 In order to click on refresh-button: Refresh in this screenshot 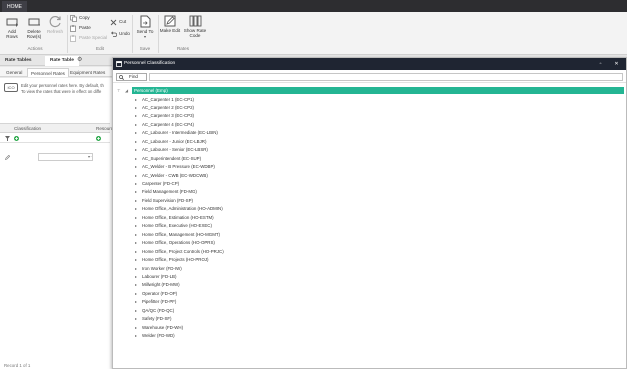, I will do `click(55, 24)`.